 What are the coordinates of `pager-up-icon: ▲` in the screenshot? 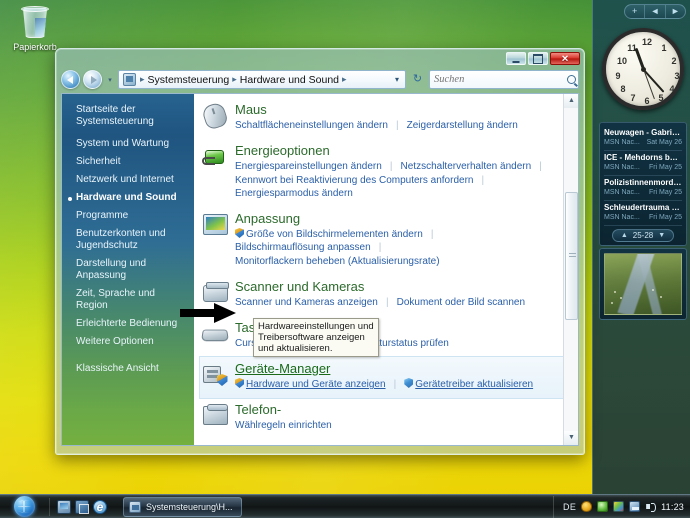 It's located at (624, 235).